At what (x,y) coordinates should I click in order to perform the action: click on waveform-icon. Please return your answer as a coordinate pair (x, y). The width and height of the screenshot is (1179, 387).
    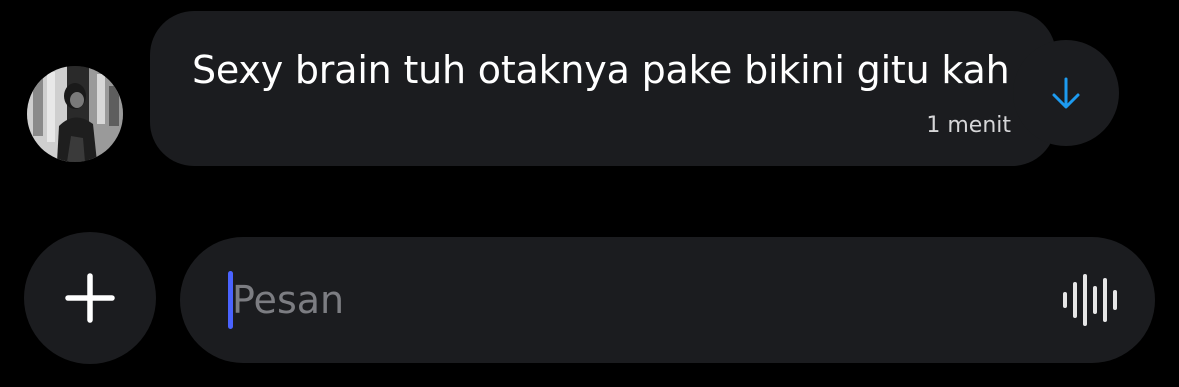
    Looking at the image, I should click on (1090, 300).